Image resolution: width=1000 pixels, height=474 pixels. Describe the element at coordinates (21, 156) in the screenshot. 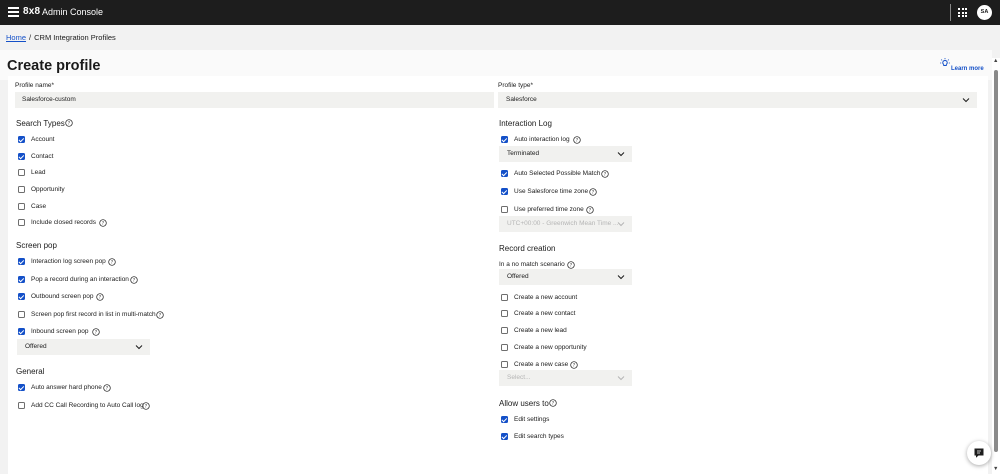

I see `contact-checkbox` at that location.